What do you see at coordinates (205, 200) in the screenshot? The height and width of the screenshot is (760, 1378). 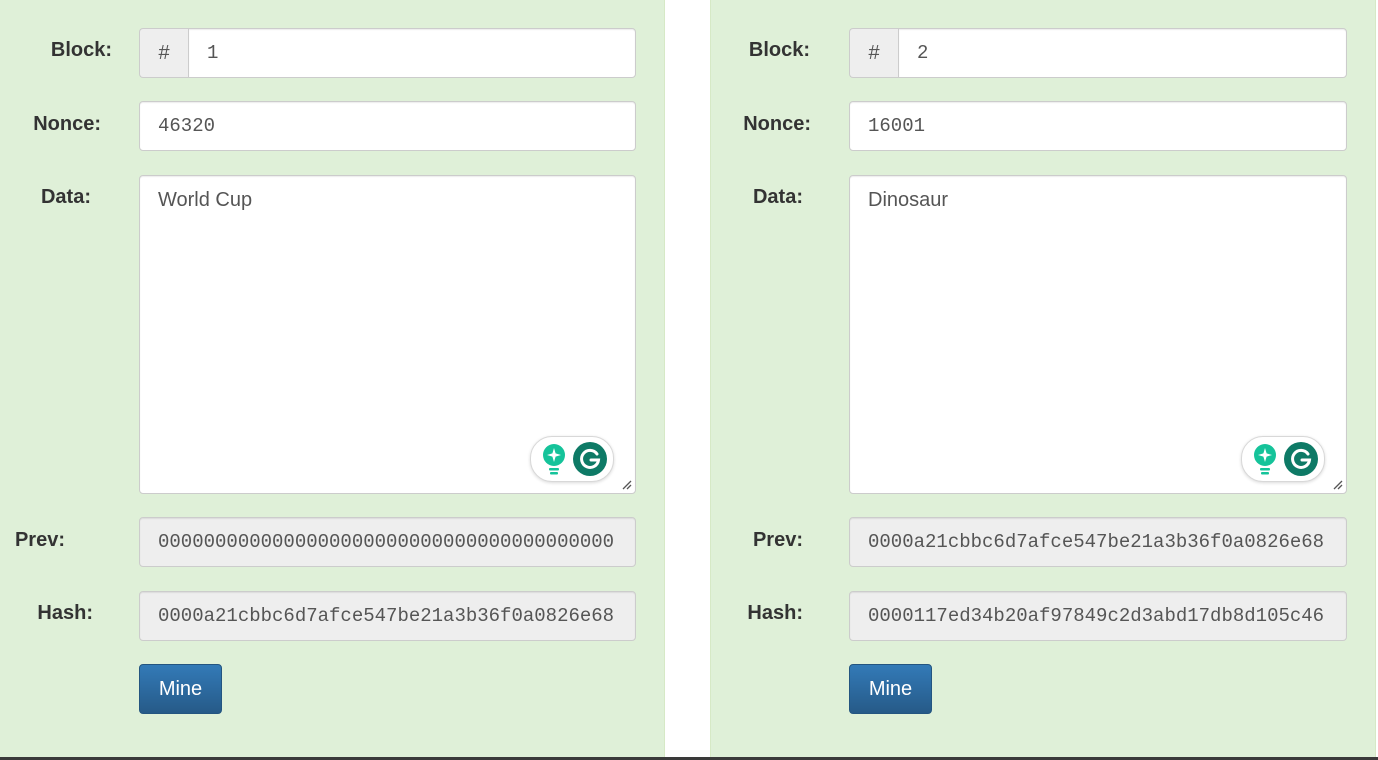 I see `data-text: World Cup` at bounding box center [205, 200].